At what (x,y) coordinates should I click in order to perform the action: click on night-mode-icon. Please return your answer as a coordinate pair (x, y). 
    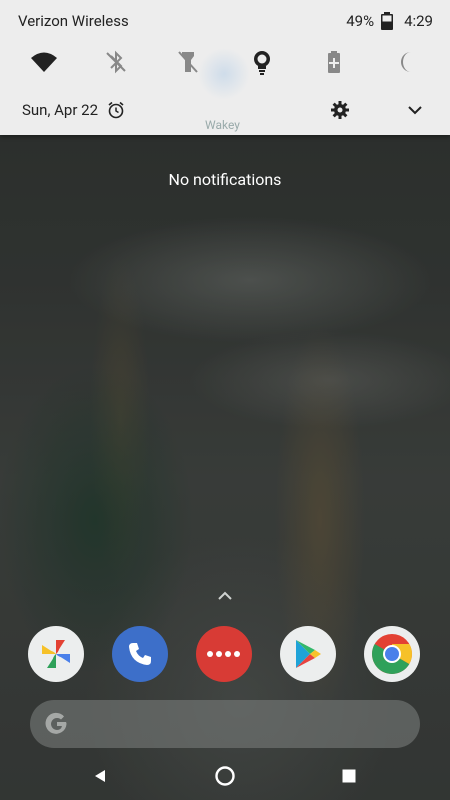
    Looking at the image, I should click on (406, 62).